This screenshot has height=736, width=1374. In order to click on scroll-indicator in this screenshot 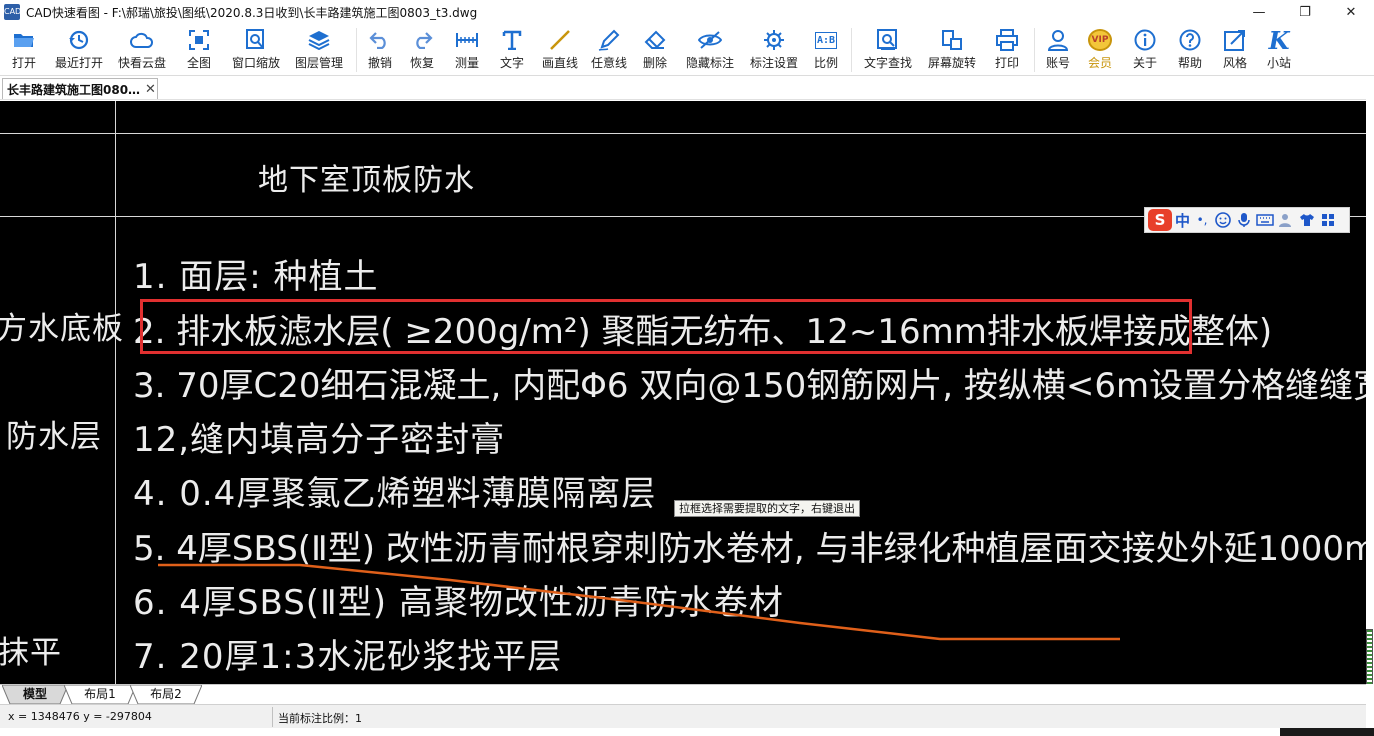, I will do `click(1369, 657)`.